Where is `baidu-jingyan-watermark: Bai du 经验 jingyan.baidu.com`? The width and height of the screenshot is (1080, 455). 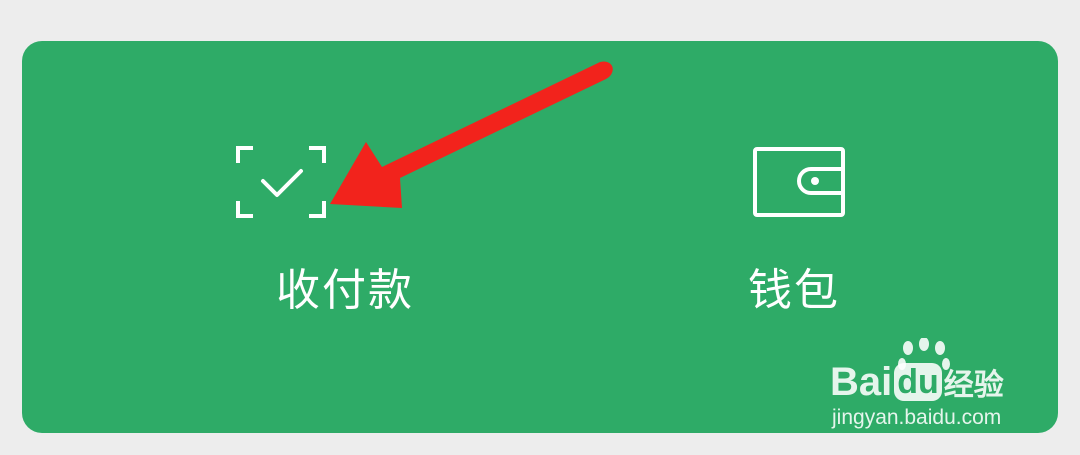 baidu-jingyan-watermark: Bai du 经验 jingyan.baidu.com is located at coordinates (930, 388).